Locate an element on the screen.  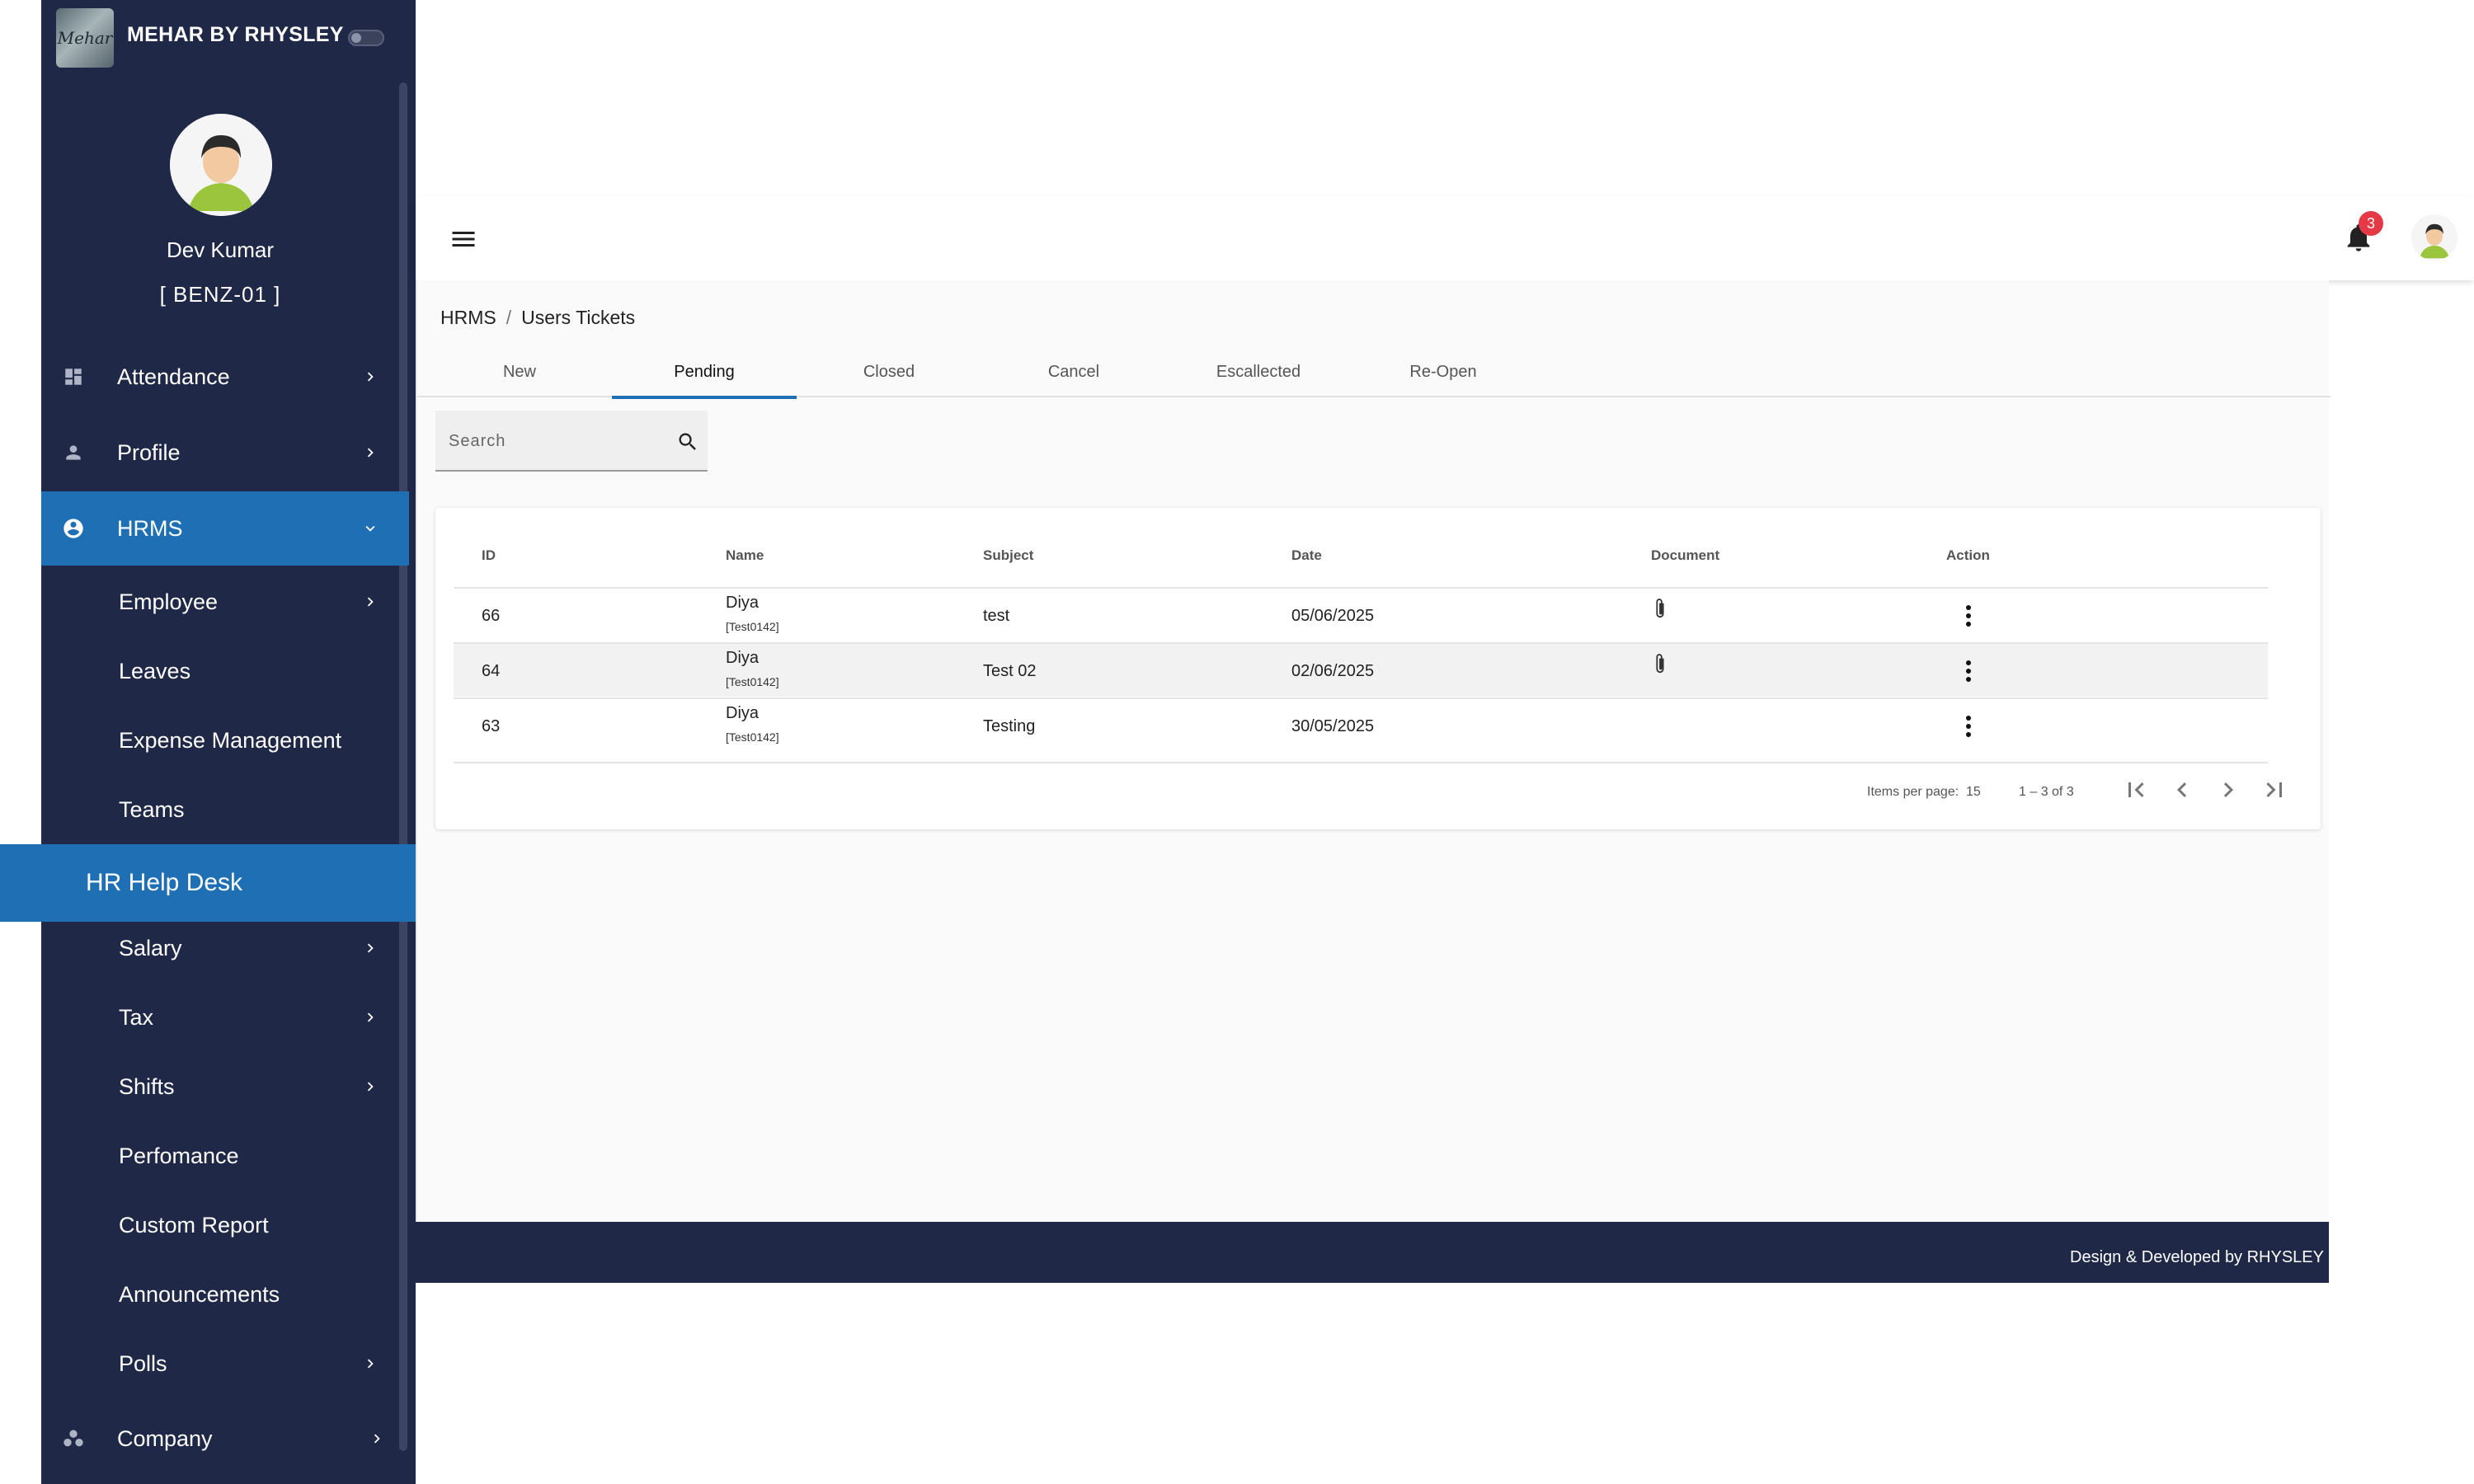
cell-subject: test is located at coordinates (996, 616).